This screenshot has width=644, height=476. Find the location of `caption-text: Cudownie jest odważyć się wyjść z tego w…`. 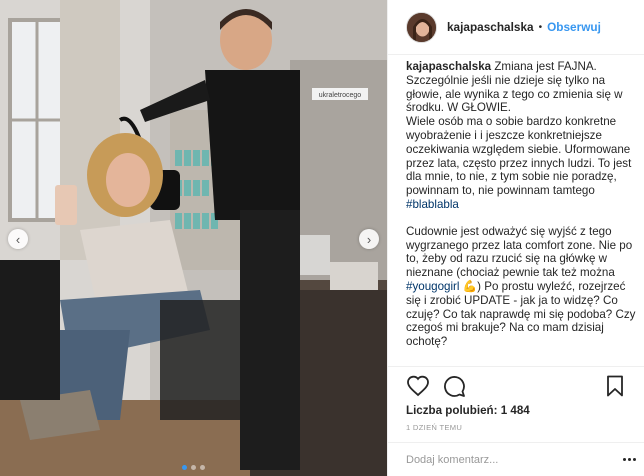

caption-text: Cudownie jest odważyć się wyjść z tego w… is located at coordinates (519, 252).